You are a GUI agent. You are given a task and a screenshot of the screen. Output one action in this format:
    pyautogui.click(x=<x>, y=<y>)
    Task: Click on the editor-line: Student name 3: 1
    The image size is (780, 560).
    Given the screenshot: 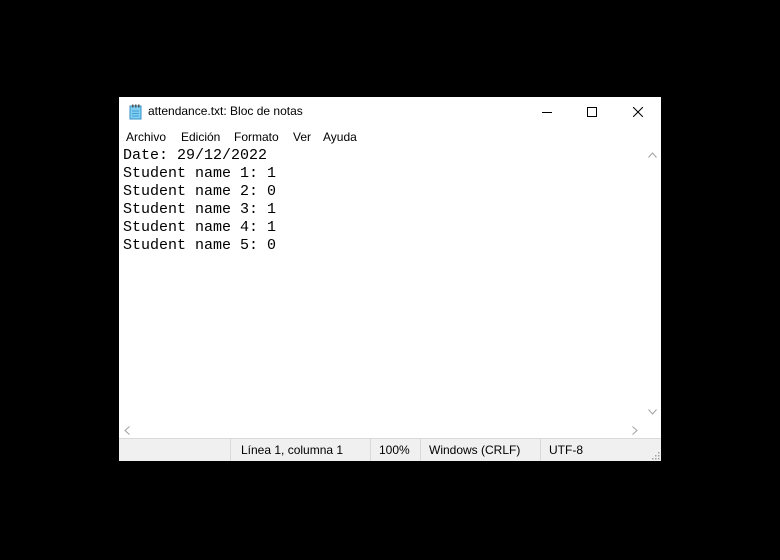 What is the action you would take?
    pyautogui.click(x=200, y=209)
    